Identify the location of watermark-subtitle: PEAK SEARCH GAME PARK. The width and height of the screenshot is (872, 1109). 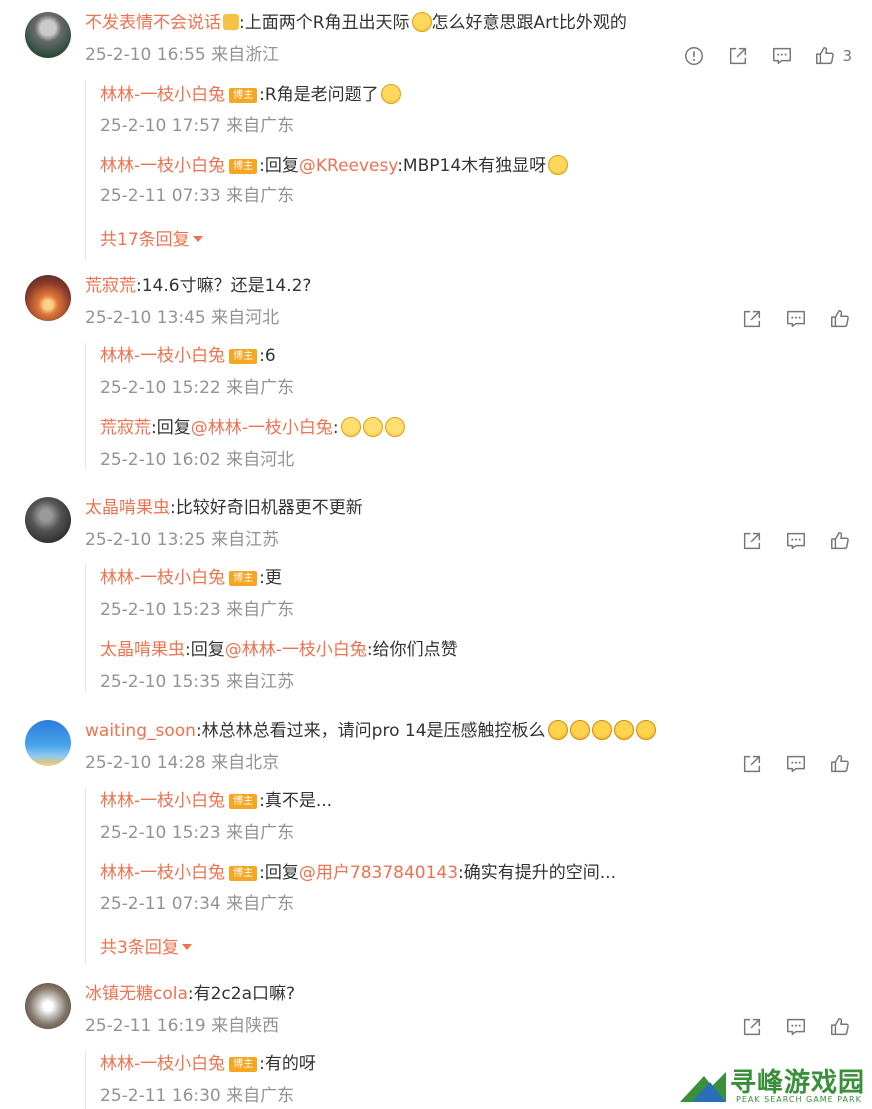
(799, 1099).